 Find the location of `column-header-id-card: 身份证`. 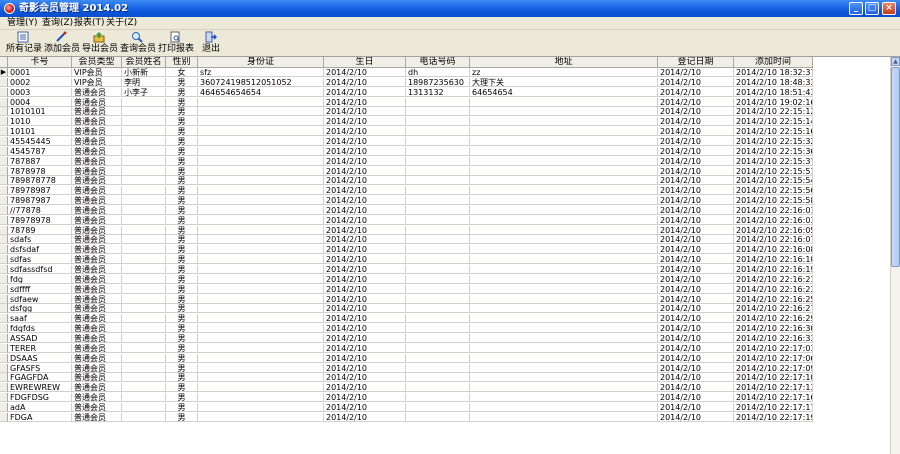

column-header-id-card: 身份证 is located at coordinates (261, 62).